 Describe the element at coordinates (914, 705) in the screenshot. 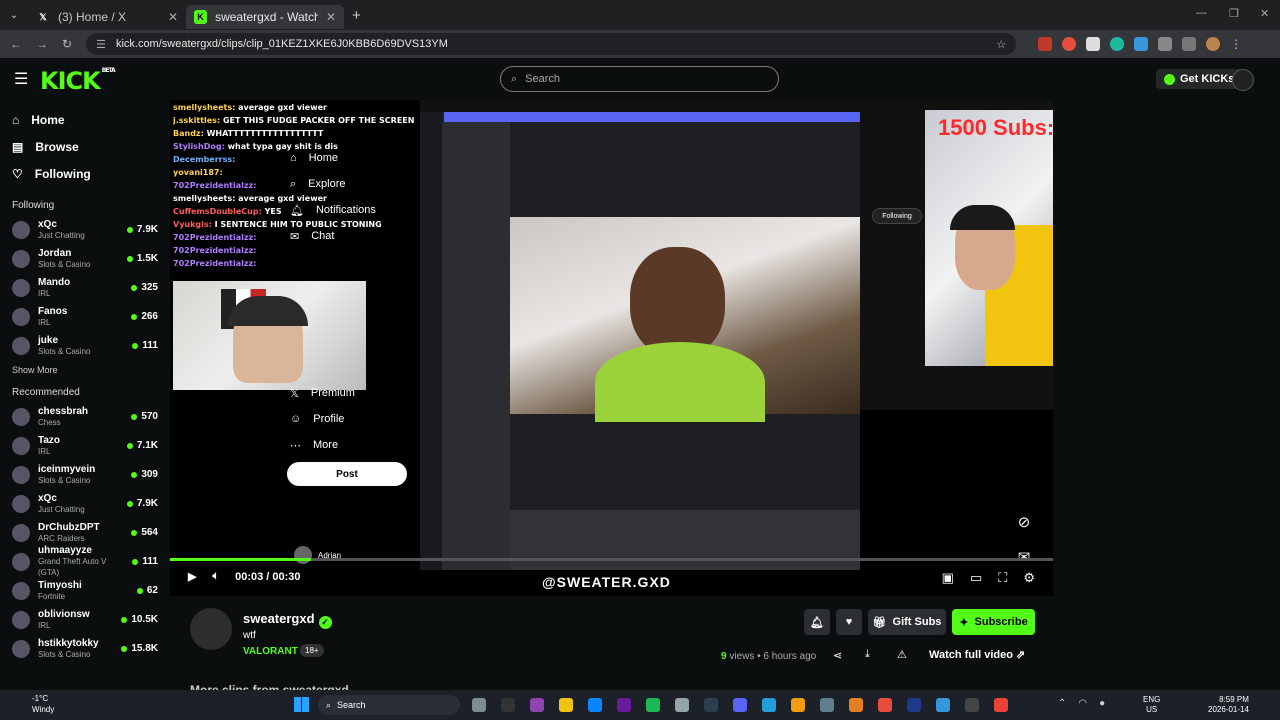

I see `premiere-icon` at that location.